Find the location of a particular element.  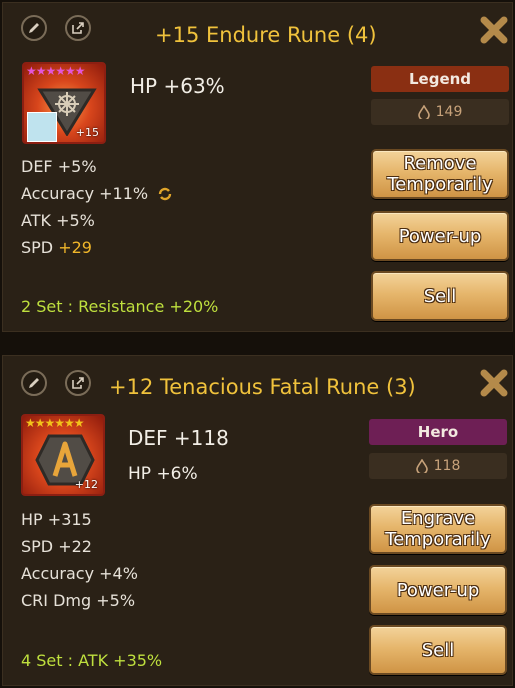

rune-level: +12 is located at coordinates (86, 484).